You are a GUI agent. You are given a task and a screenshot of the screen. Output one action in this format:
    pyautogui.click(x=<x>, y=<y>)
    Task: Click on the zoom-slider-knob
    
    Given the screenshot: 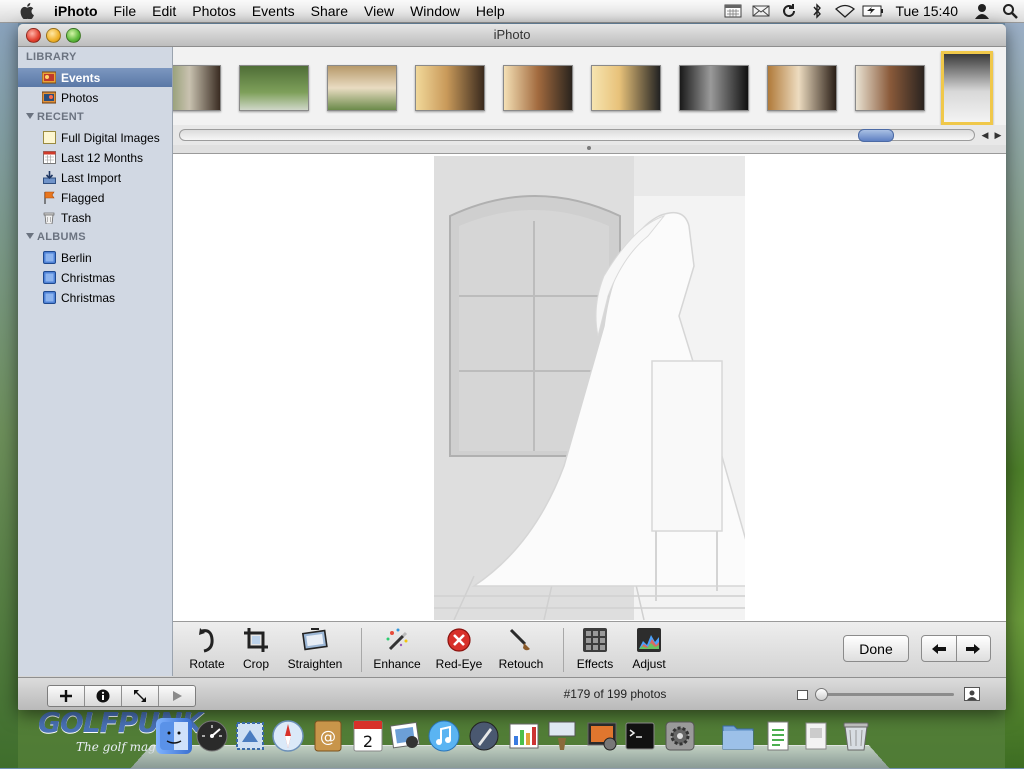 What is the action you would take?
    pyautogui.click(x=821, y=694)
    